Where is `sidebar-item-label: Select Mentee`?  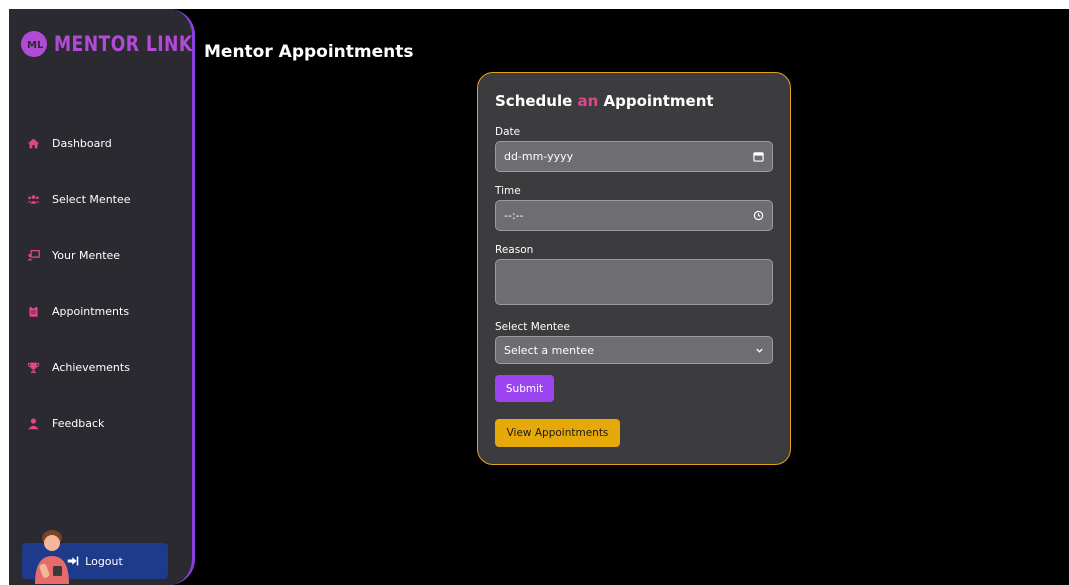 sidebar-item-label: Select Mentee is located at coordinates (91, 199).